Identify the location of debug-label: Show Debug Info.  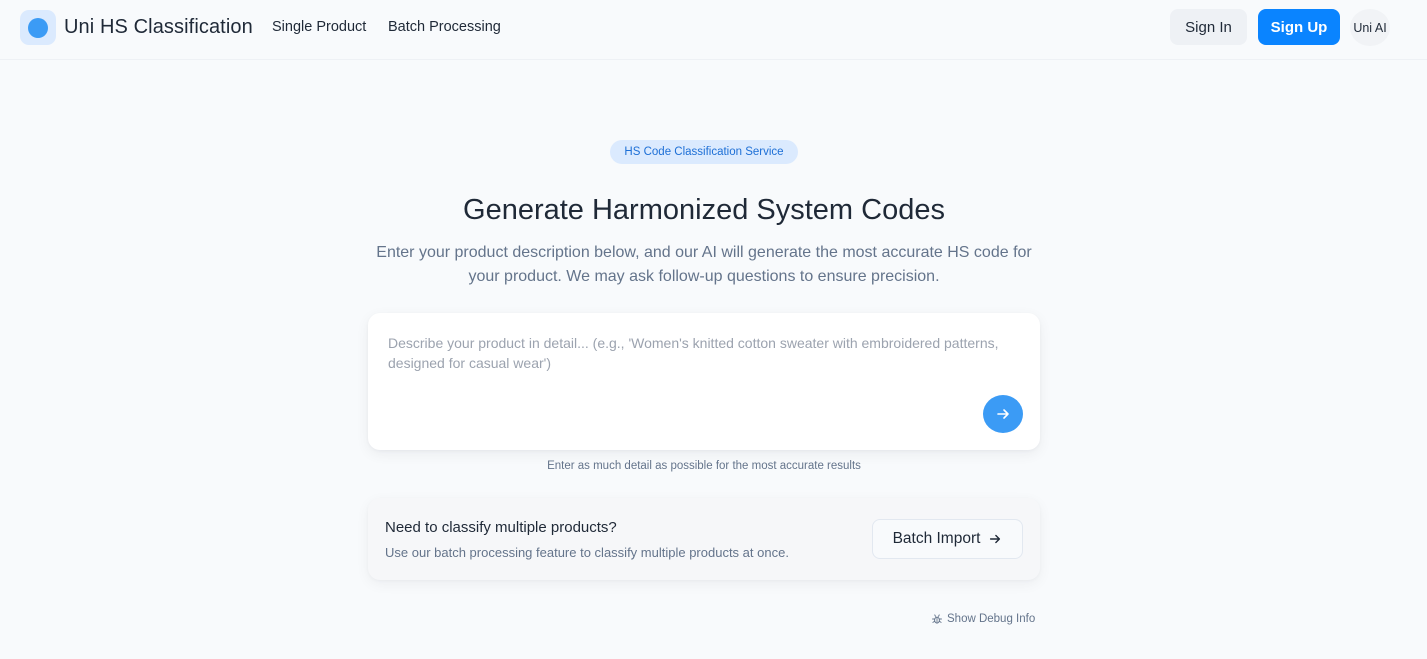
(991, 619).